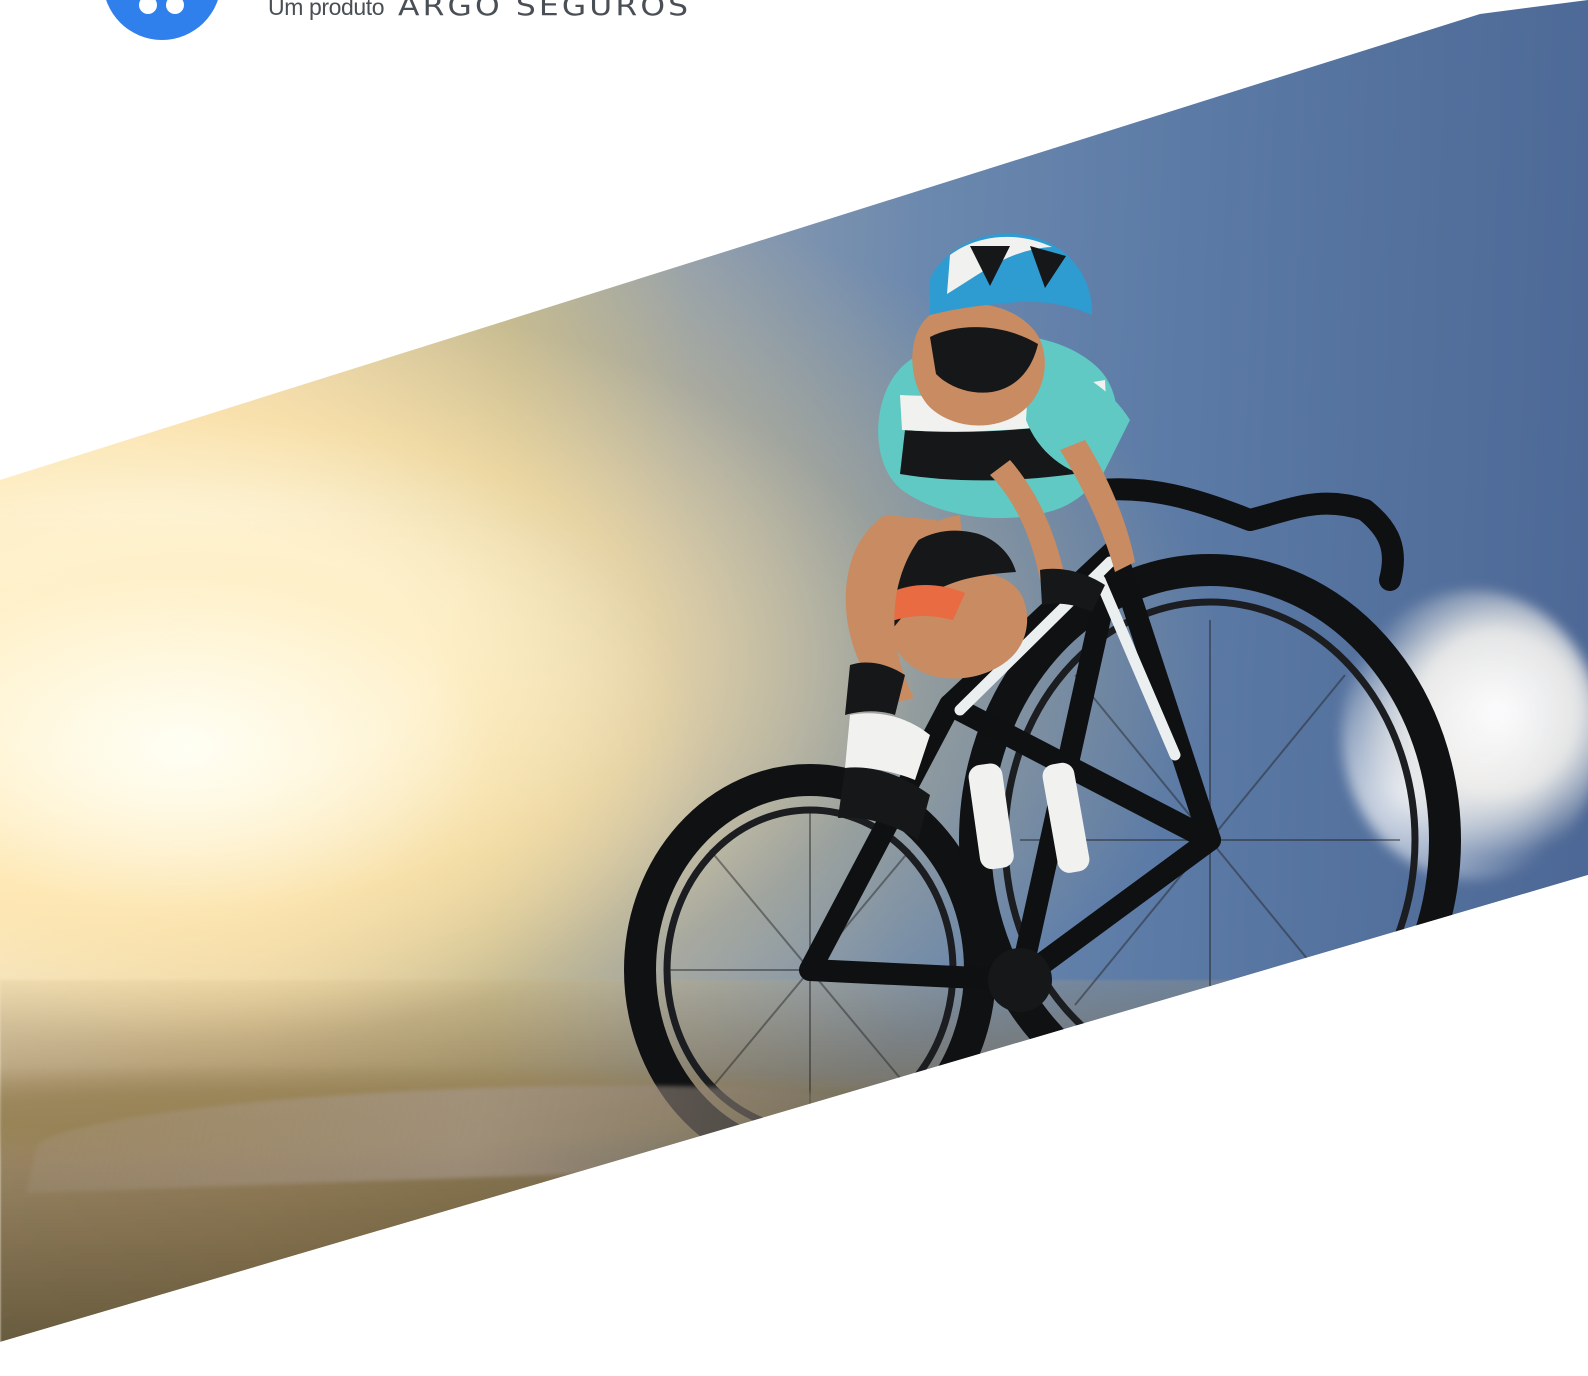  What do you see at coordinates (380, 25) in the screenshot?
I see `brand-header: Um produto ARGO SEGUROS` at bounding box center [380, 25].